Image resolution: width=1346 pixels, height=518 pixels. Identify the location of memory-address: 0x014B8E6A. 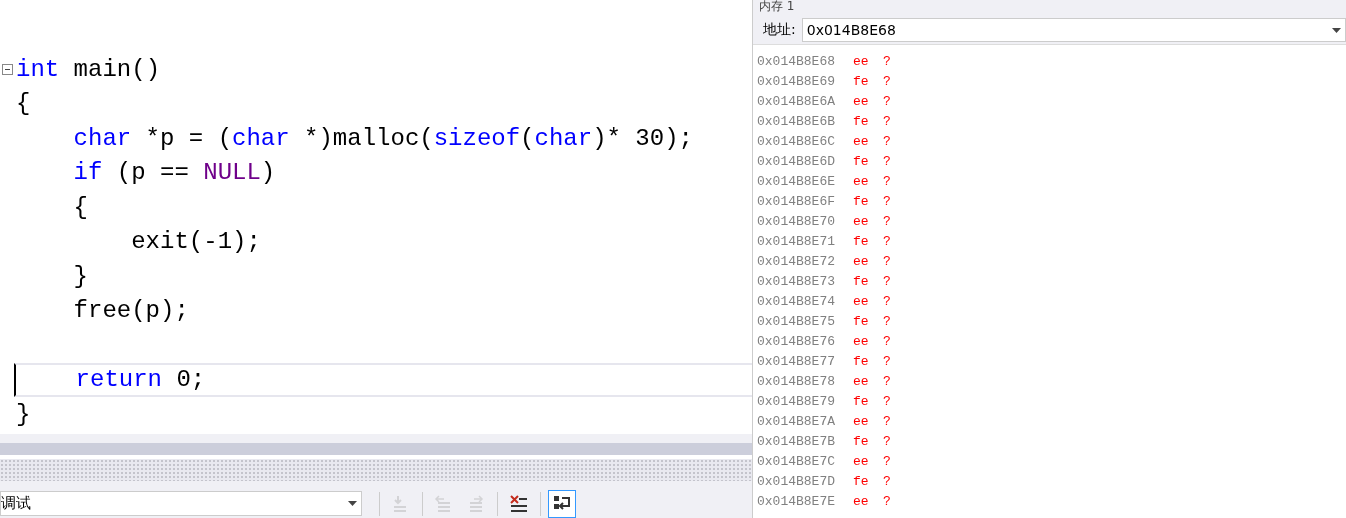
(796, 101).